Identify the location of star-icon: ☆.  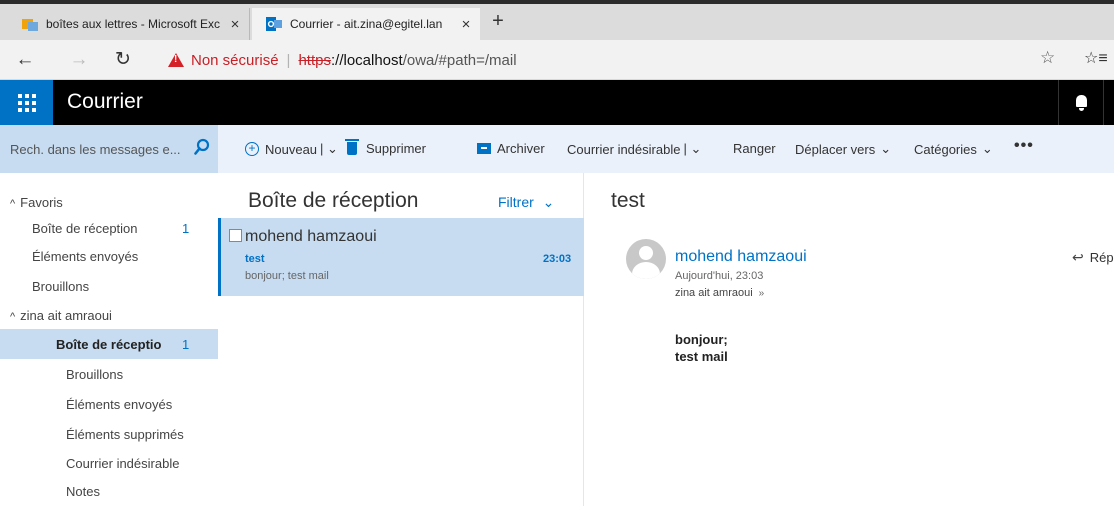
(1047, 58).